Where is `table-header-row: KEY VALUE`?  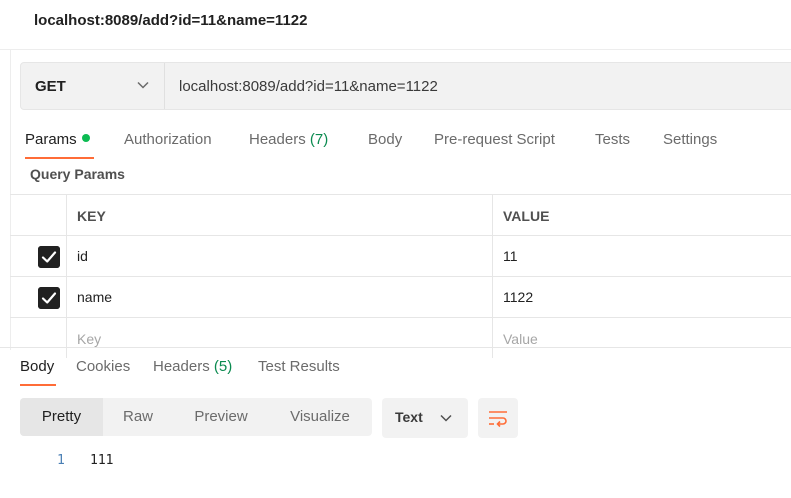
table-header-row: KEY VALUE is located at coordinates (400, 215).